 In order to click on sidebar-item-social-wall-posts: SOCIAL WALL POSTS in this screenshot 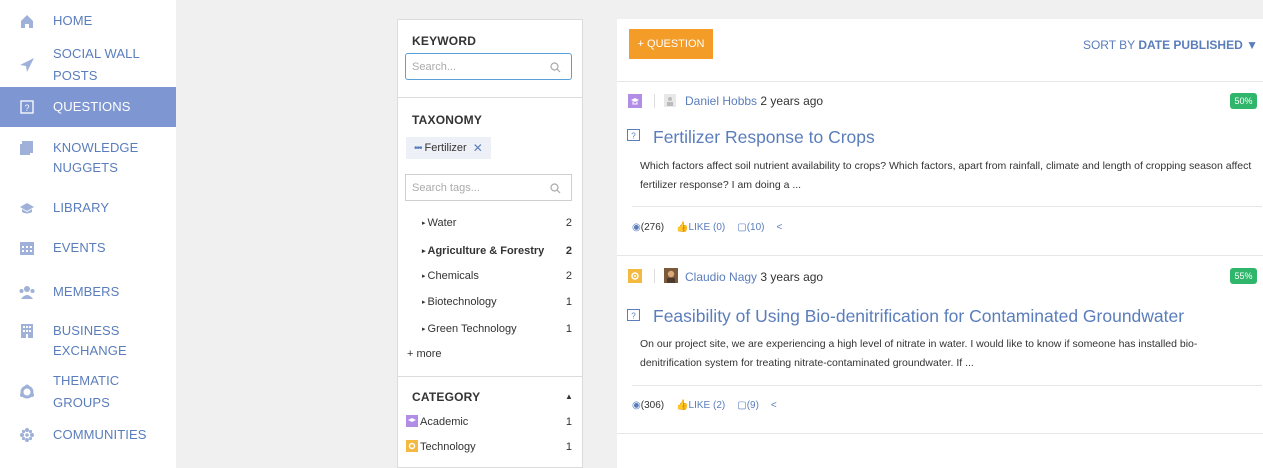, I will do `click(88, 64)`.